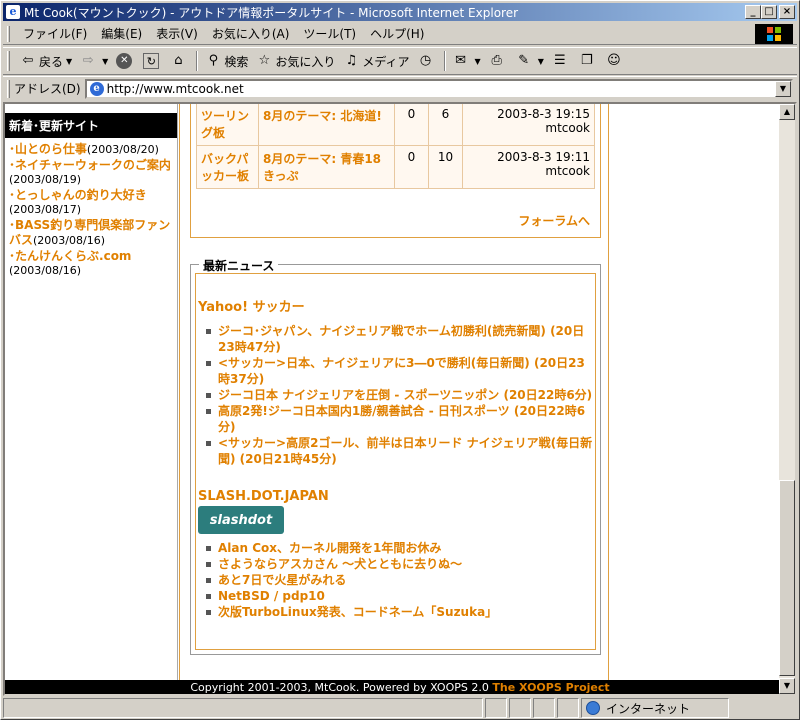 Image resolution: width=800 pixels, height=720 pixels. I want to click on news-source-title: SLASH.DOT.JAPAN, so click(396, 496).